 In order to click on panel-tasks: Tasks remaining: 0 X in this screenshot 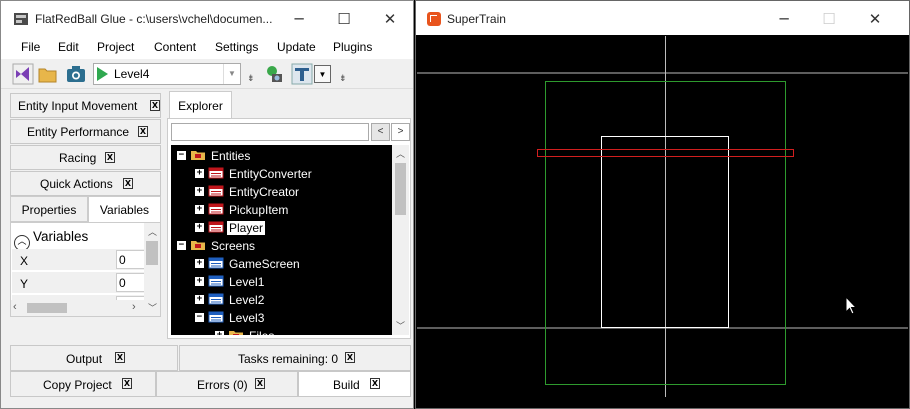, I will do `click(295, 358)`.